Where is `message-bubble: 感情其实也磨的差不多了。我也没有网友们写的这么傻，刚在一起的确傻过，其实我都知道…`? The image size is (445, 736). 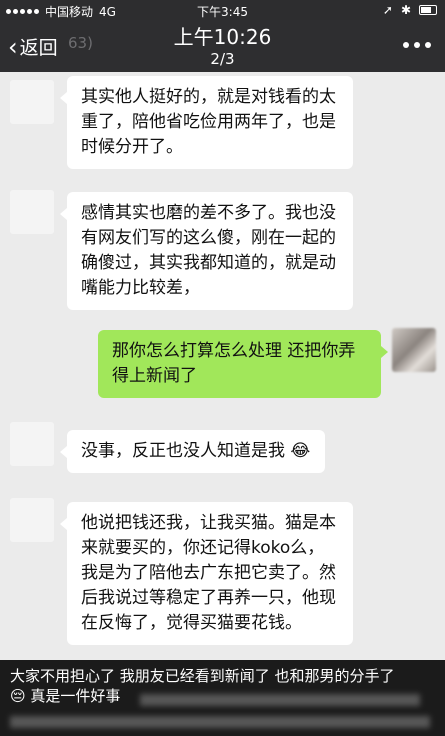 message-bubble: 感情其实也磨的差不多了。我也没有网友们写的这么傻，刚在一起的确傻过，其实我都知道… is located at coordinates (206, 251).